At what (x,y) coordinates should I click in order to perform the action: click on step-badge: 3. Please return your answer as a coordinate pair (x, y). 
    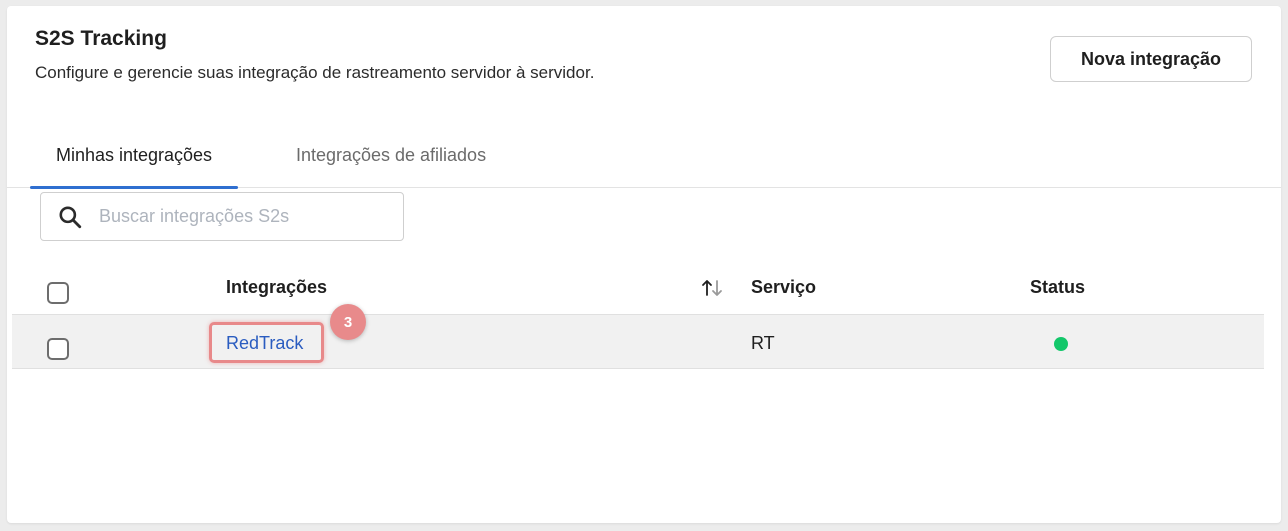
    Looking at the image, I should click on (348, 322).